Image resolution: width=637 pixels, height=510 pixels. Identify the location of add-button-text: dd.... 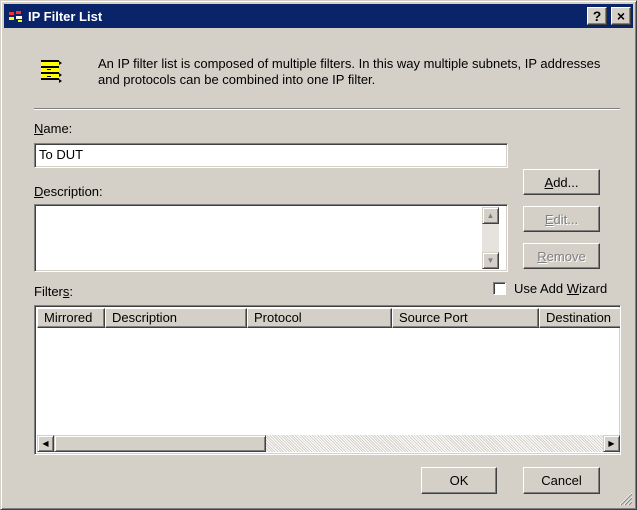
(566, 182).